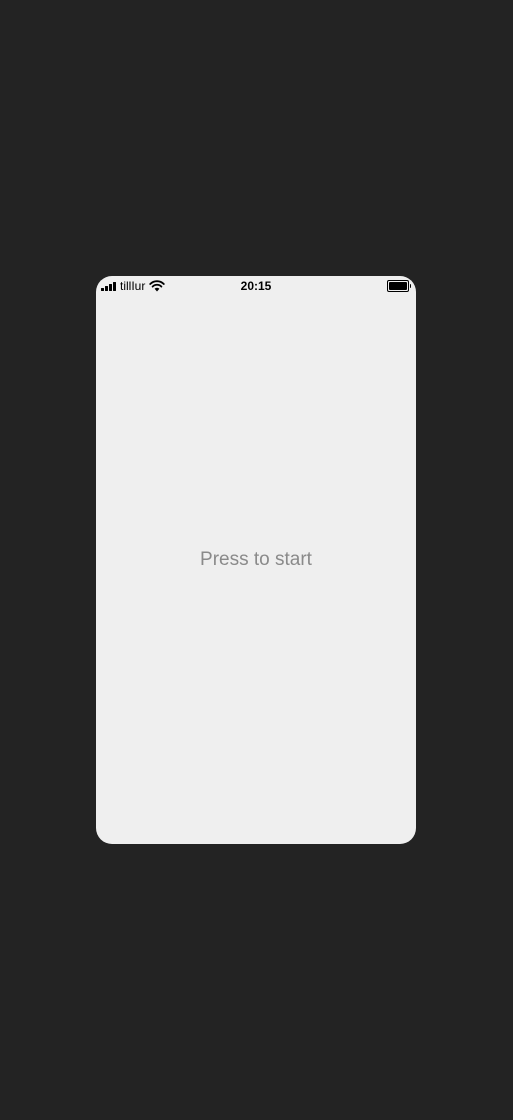 The image size is (513, 1120). I want to click on status-time: 20:15, so click(256, 286).